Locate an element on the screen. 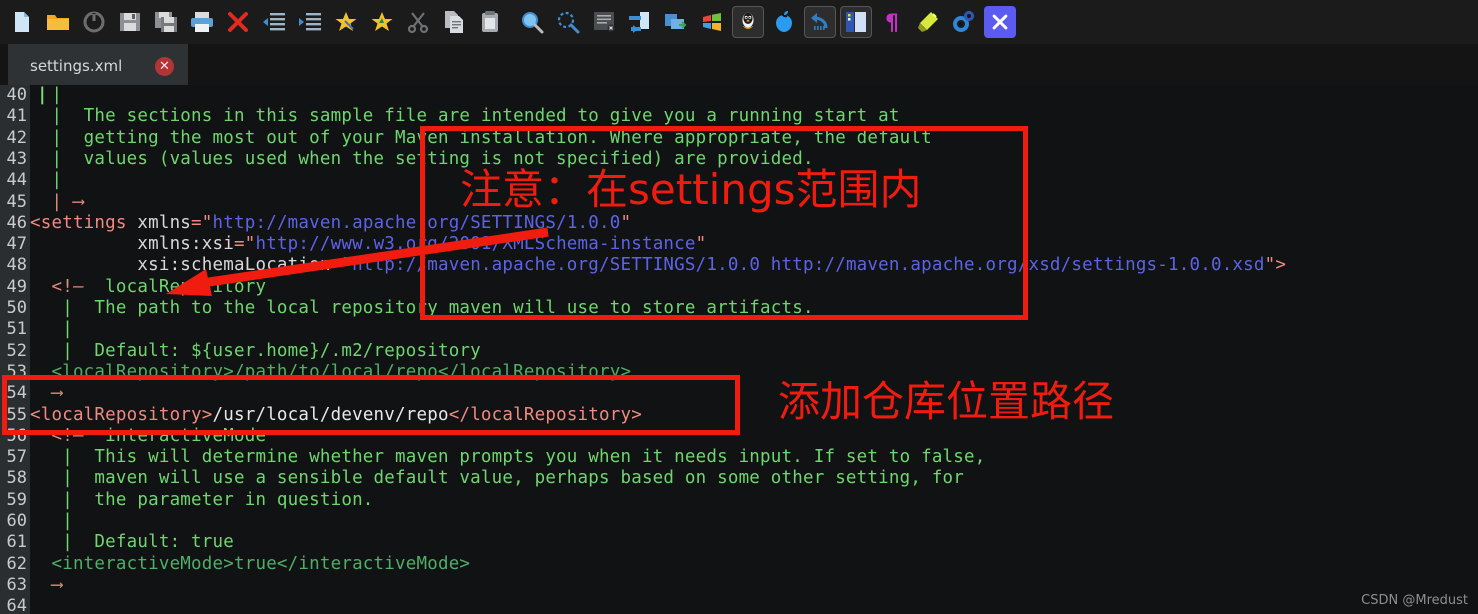  code-line: | the parameter in question. is located at coordinates (202, 500).